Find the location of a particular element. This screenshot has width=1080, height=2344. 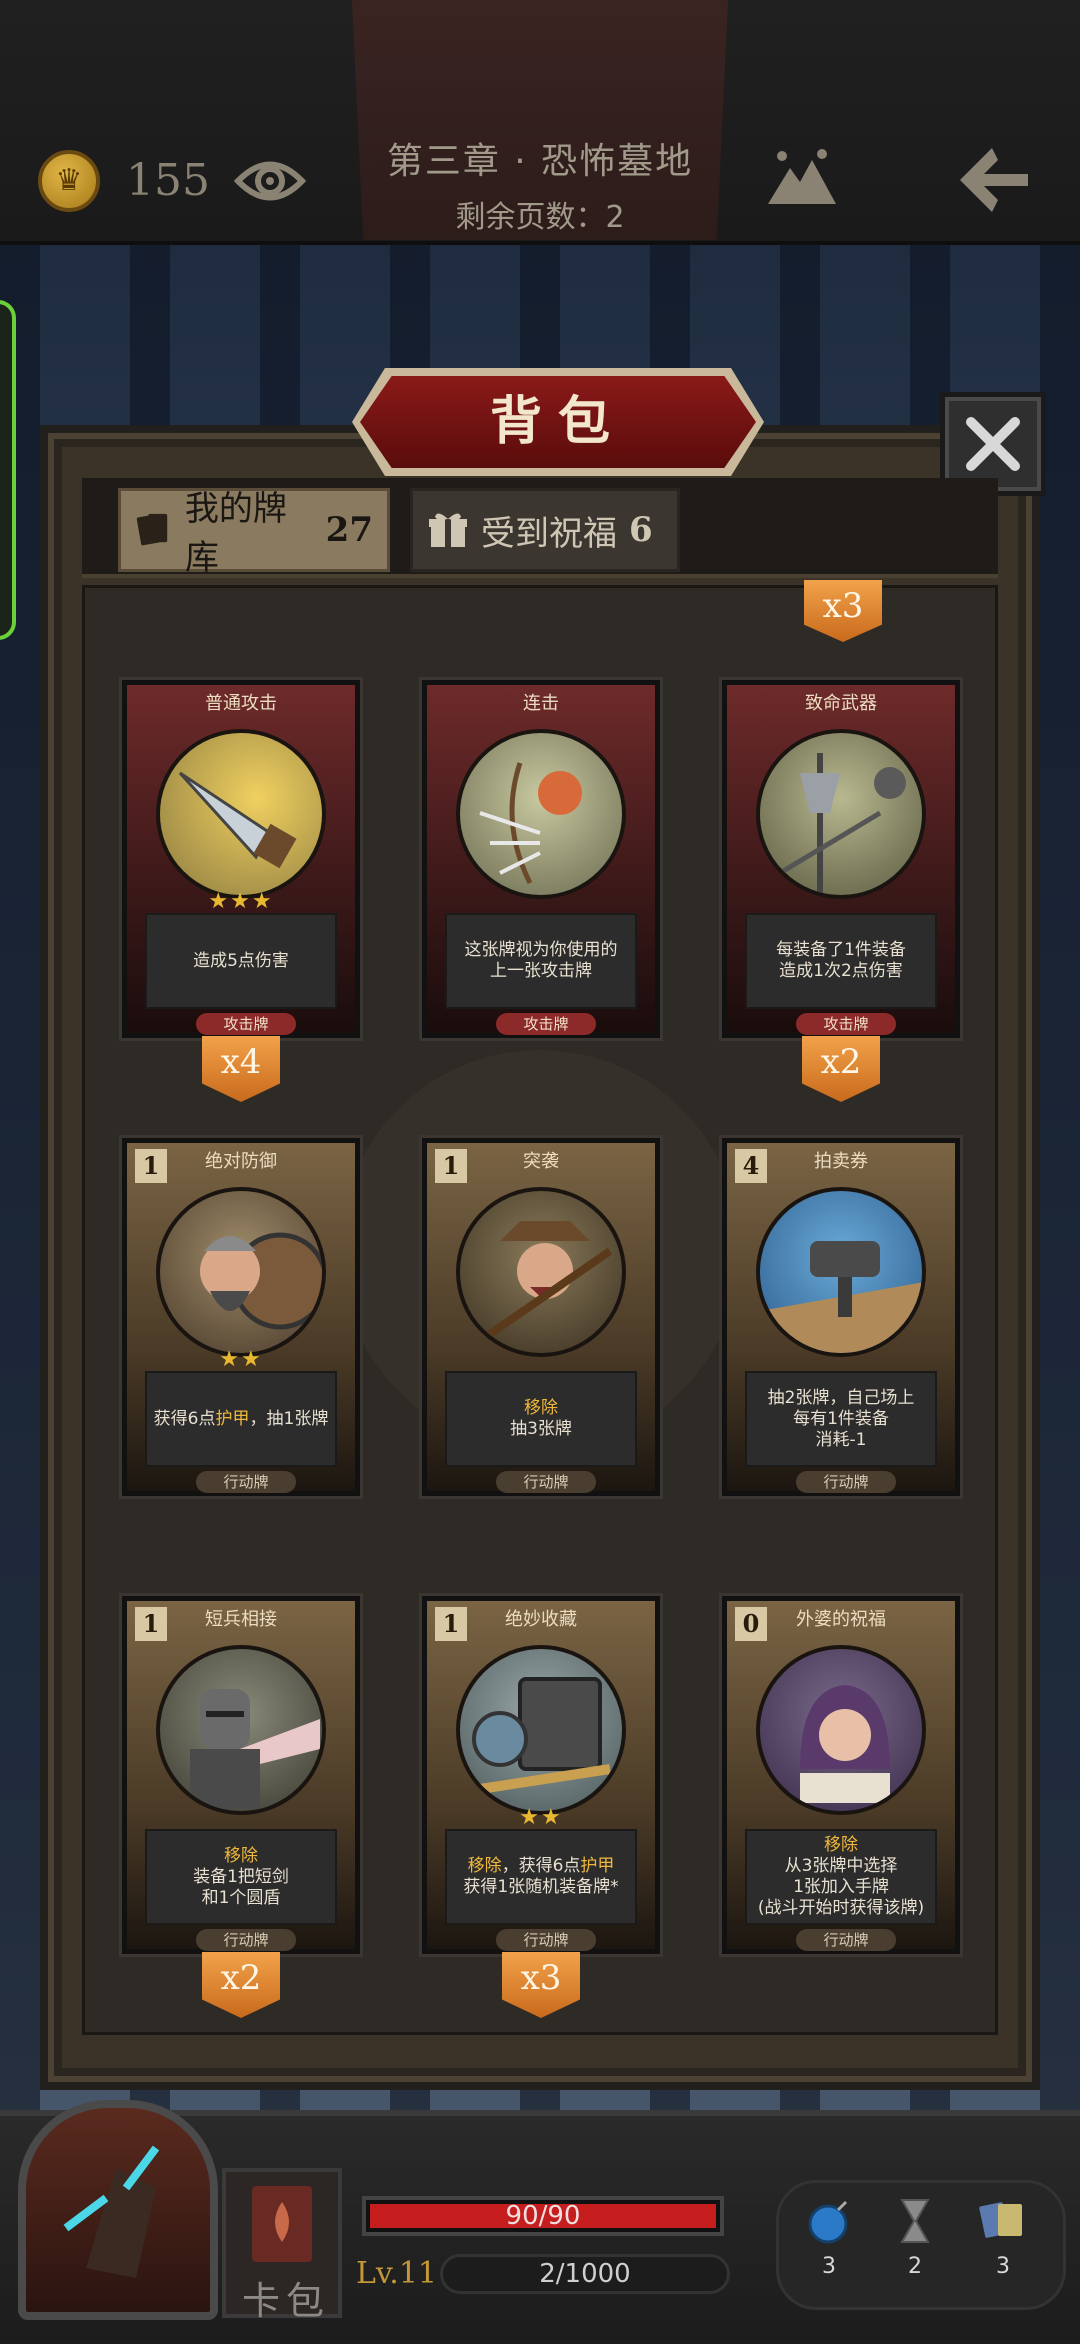

card-auction-coupon: 4 拍卖券 抽2张牌，自己场上 每有1件装备 消耗-1 行动牌 is located at coordinates (841, 1317).